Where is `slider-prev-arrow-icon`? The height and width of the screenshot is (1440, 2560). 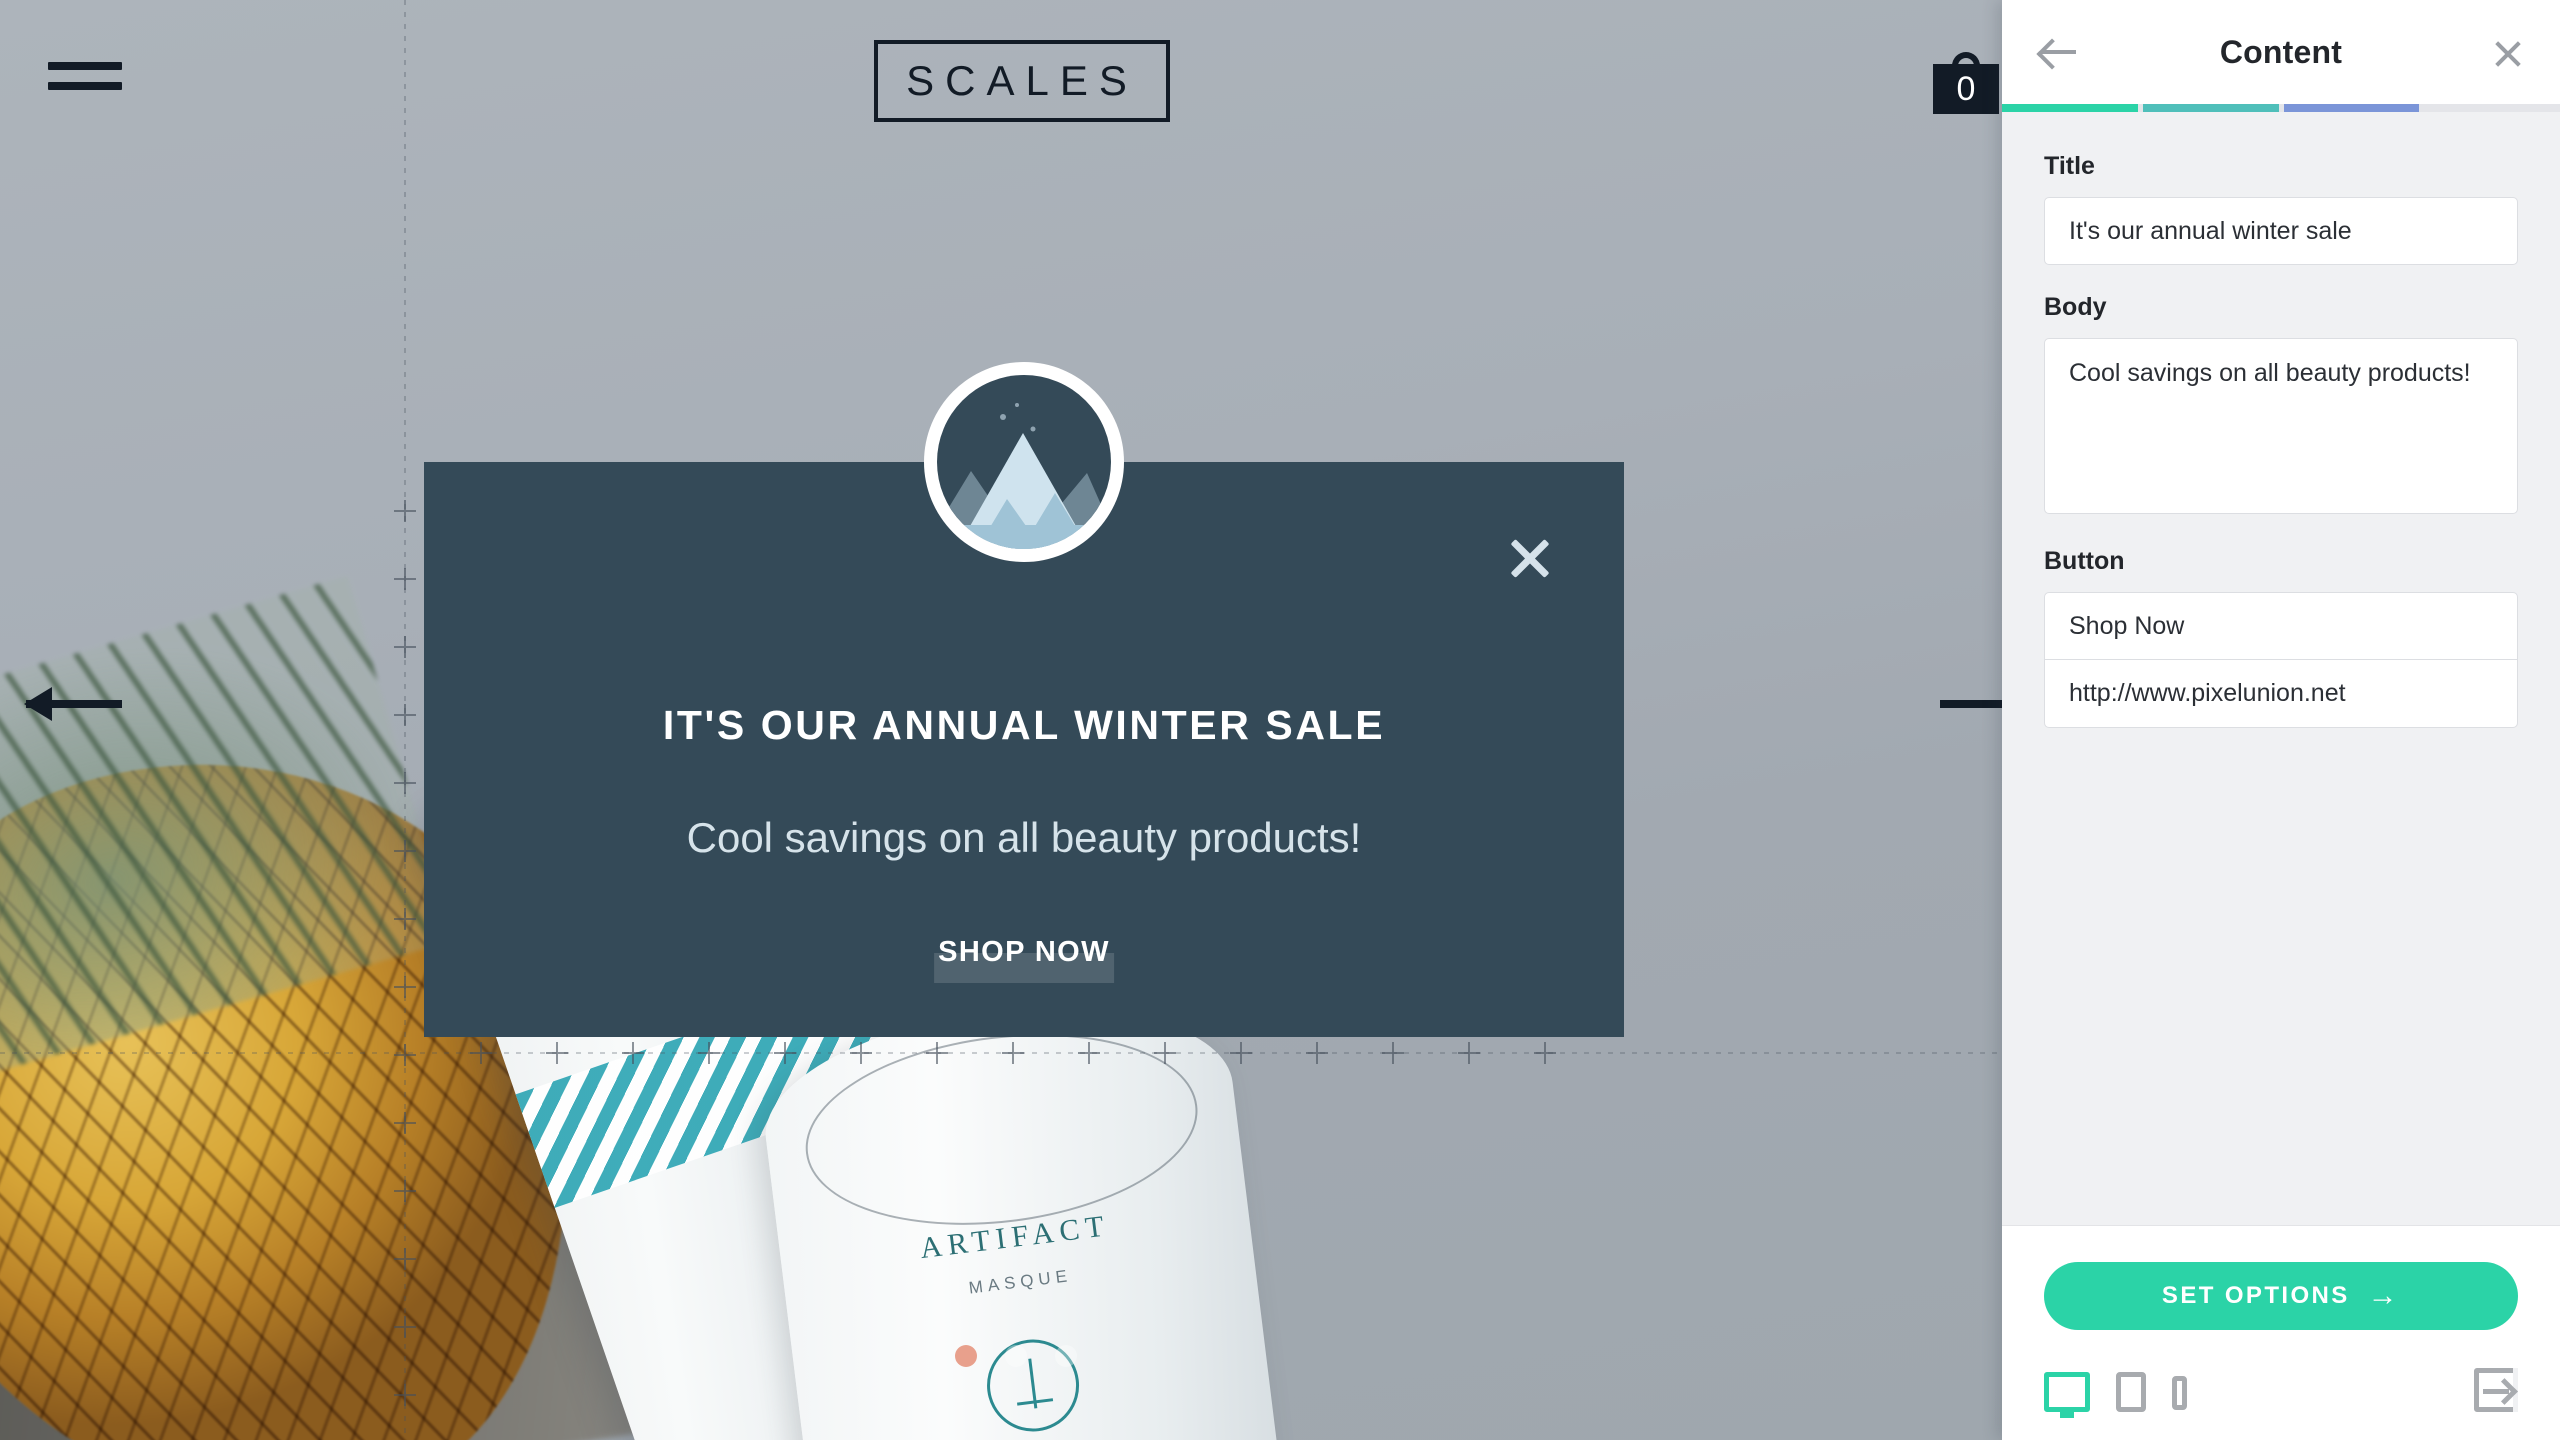
slider-prev-arrow-icon is located at coordinates (73, 704).